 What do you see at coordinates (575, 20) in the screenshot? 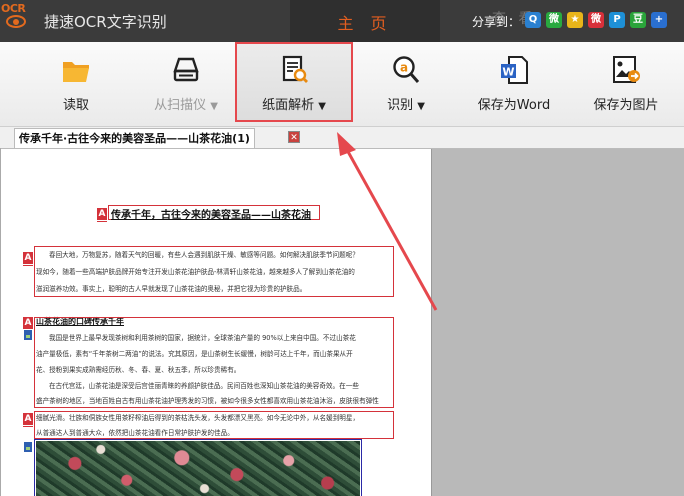
I see `qzone-icon: ★` at bounding box center [575, 20].